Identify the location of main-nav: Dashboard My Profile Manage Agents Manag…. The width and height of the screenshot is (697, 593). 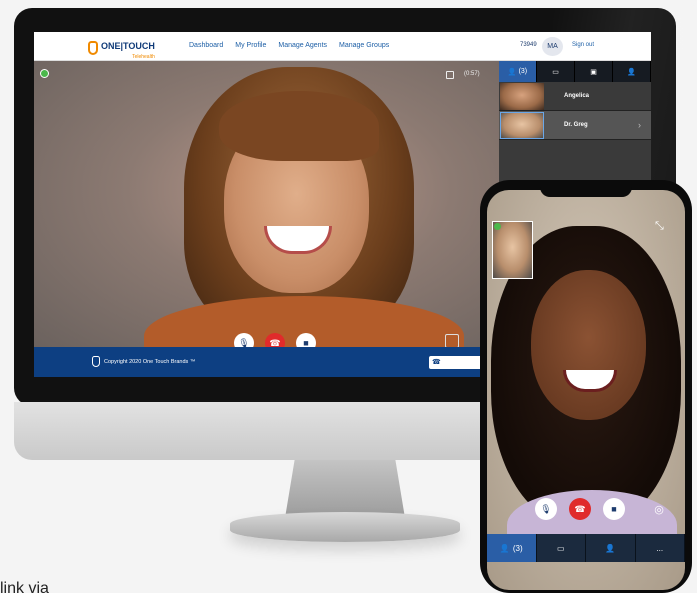
(289, 45).